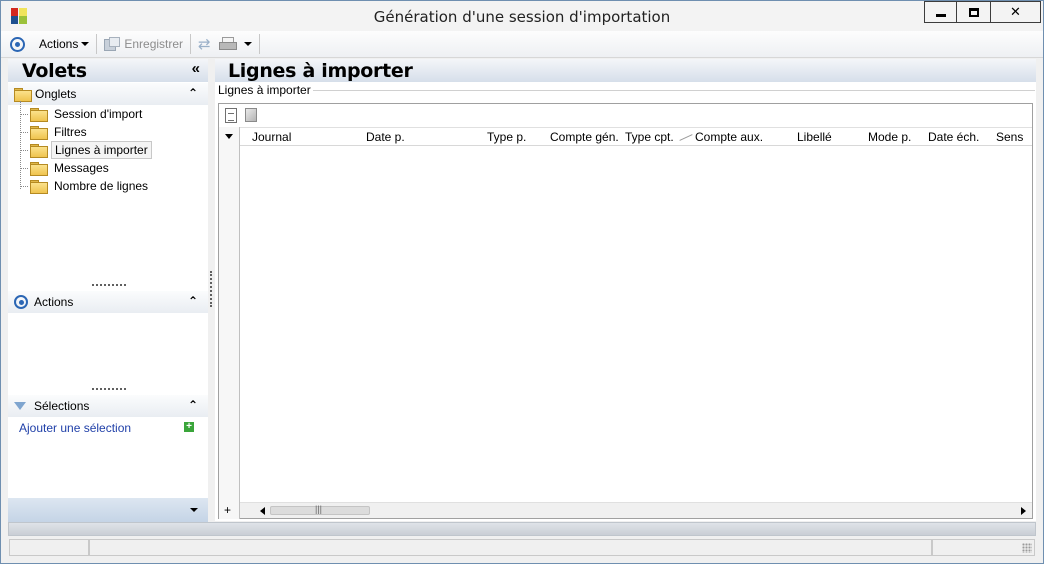 The width and height of the screenshot is (1044, 564). Describe the element at coordinates (625, 115) in the screenshot. I see `grid-toolbar` at that location.